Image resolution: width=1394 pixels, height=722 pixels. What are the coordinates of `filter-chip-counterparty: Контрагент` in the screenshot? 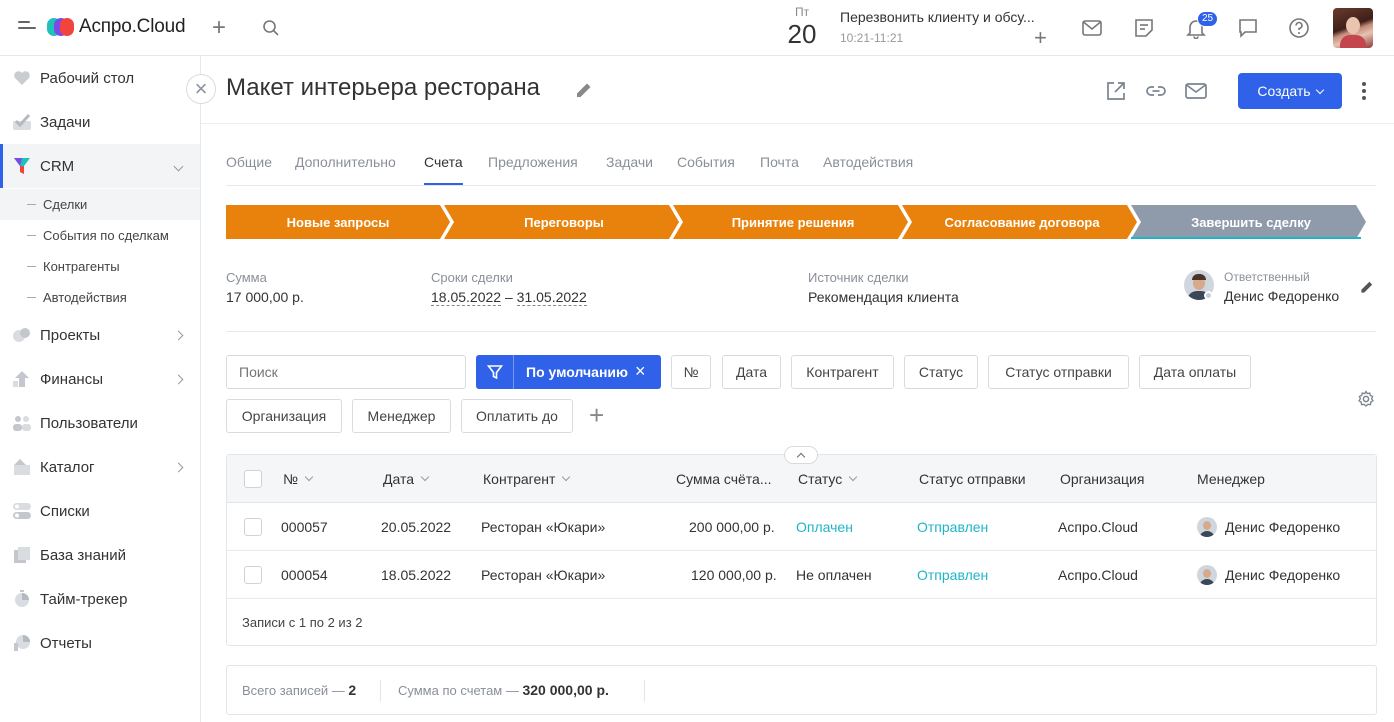 It's located at (842, 372).